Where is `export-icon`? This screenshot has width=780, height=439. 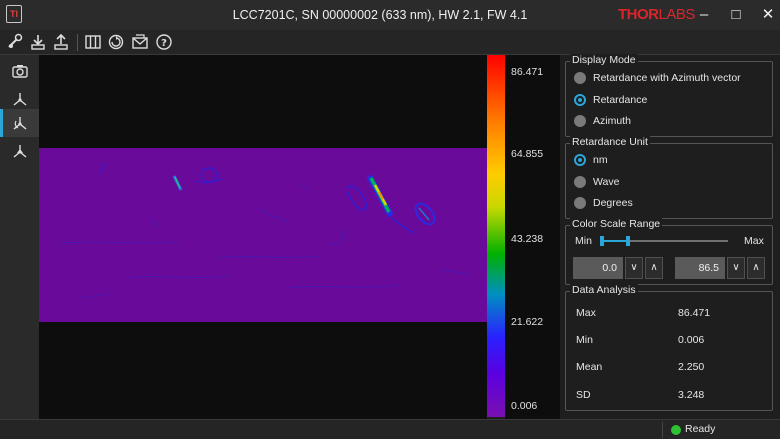
export-icon is located at coordinates (61, 42).